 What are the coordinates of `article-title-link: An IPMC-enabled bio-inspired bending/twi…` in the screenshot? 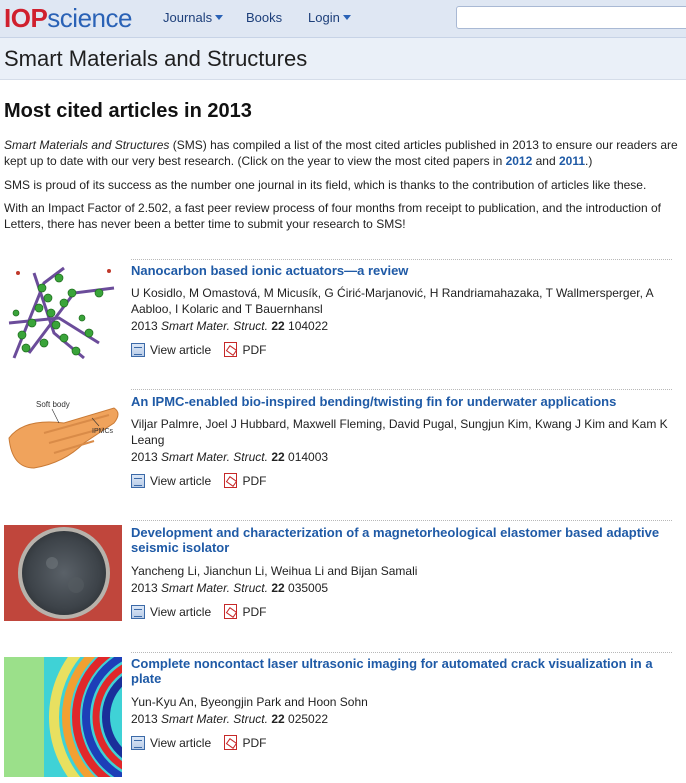 It's located at (405, 401).